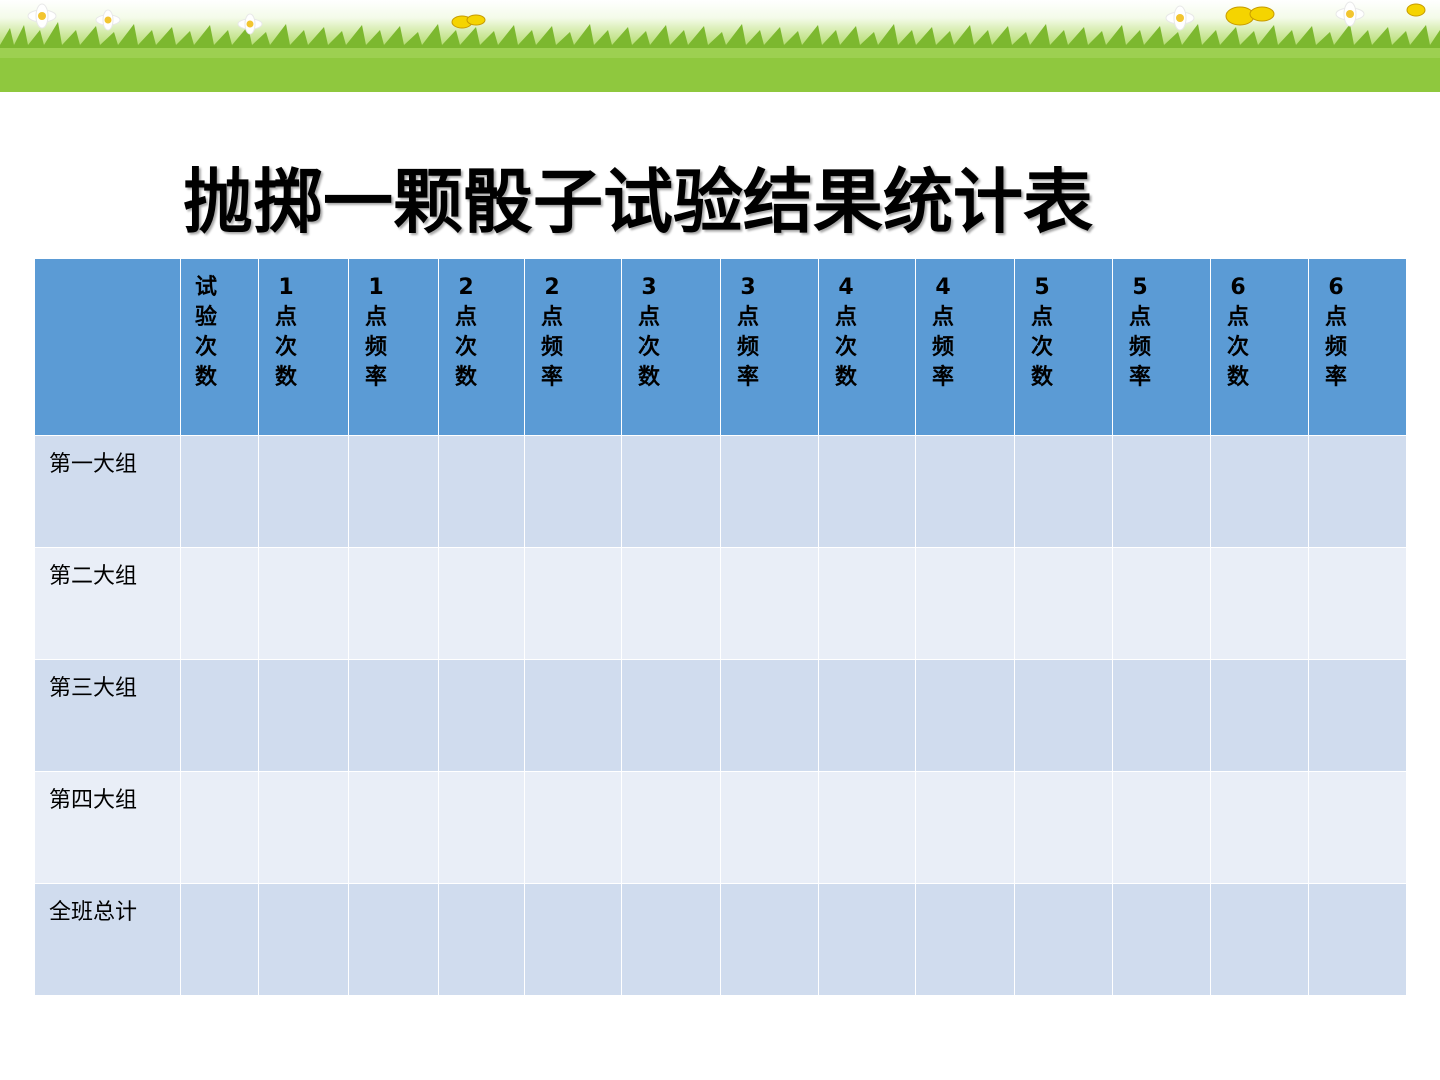  I want to click on row-label: 第二大组, so click(107, 603).